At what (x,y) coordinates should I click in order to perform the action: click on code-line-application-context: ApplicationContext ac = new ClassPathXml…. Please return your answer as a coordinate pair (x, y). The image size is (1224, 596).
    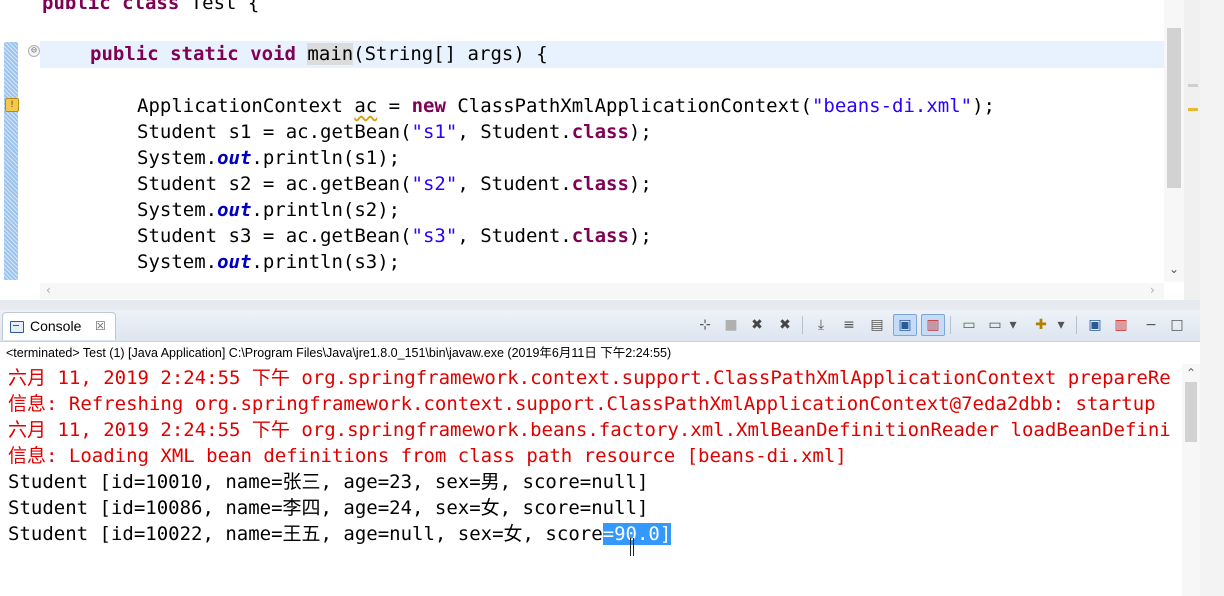
    Looking at the image, I should click on (566, 106).